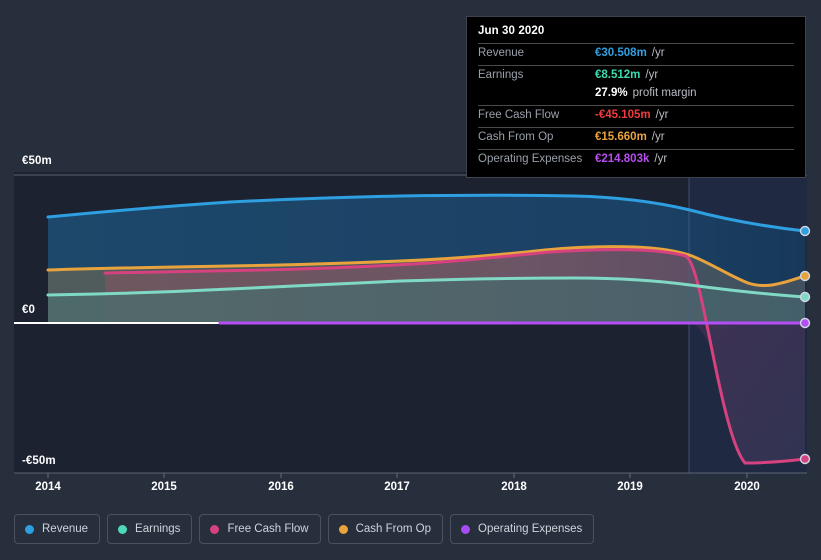  I want to click on tooltip-row: Cash From Op €15.660m/yr, so click(636, 138).